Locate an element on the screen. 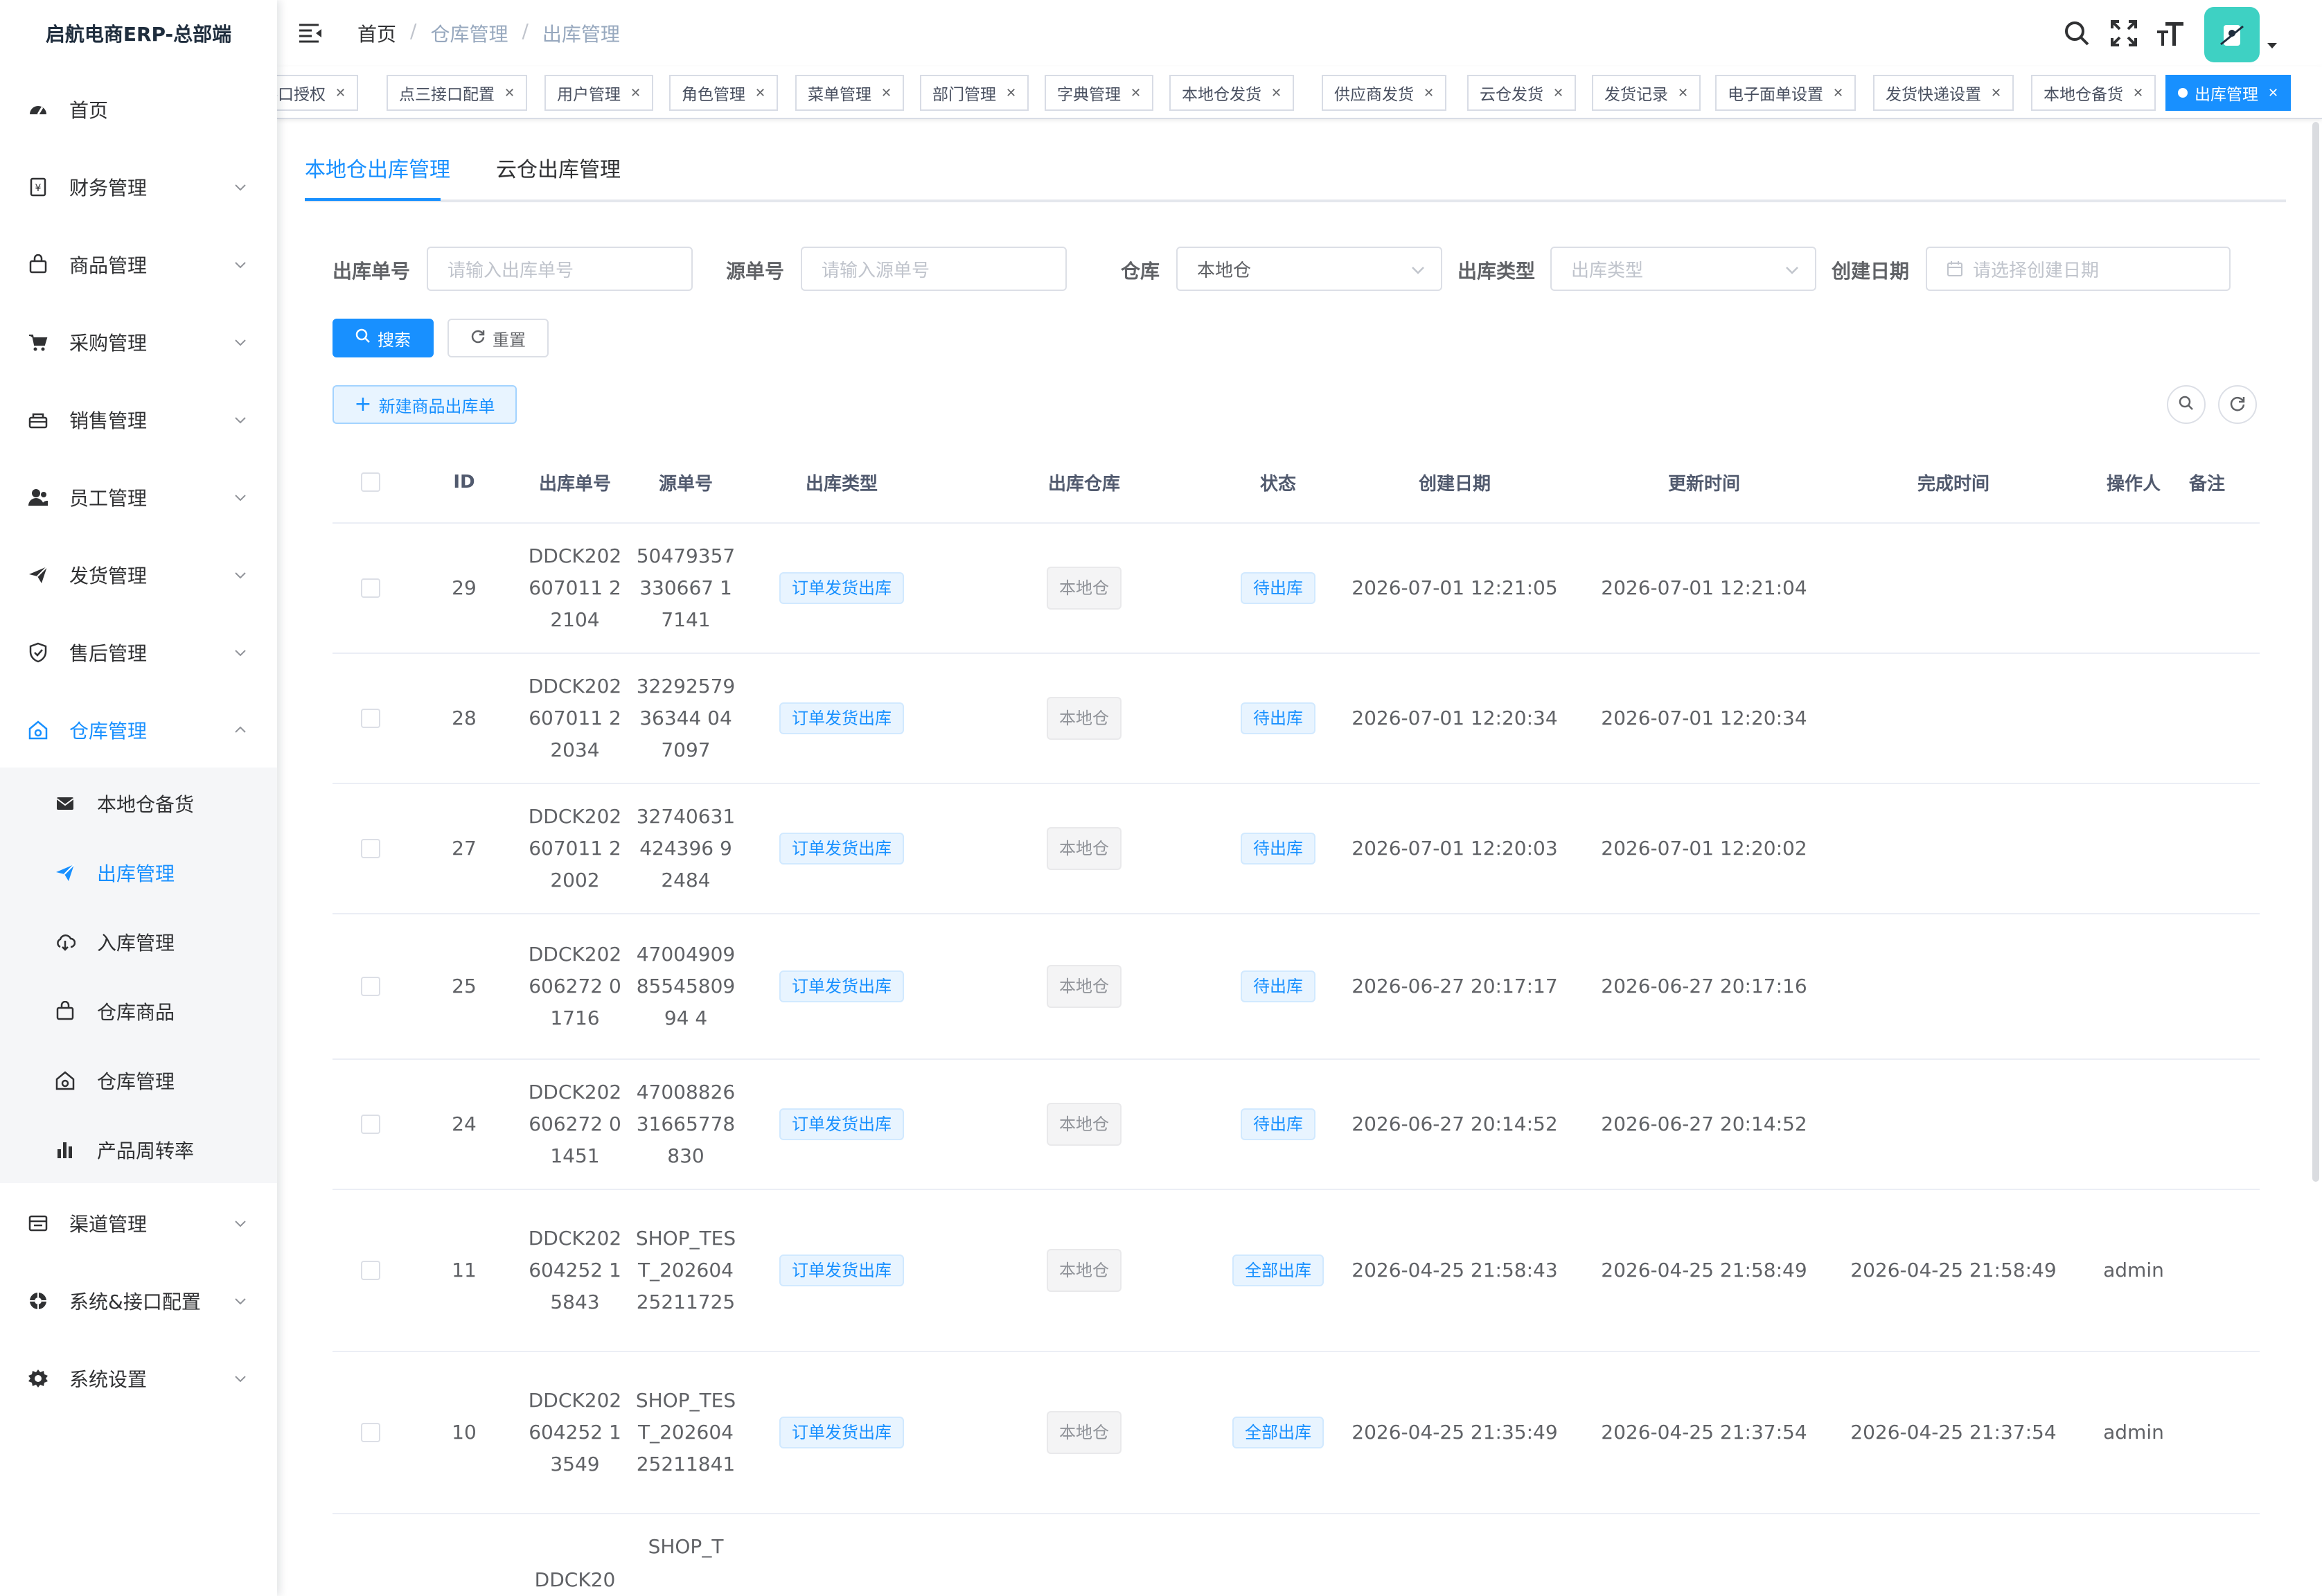  status-badge: 待出库 is located at coordinates (1278, 1124).